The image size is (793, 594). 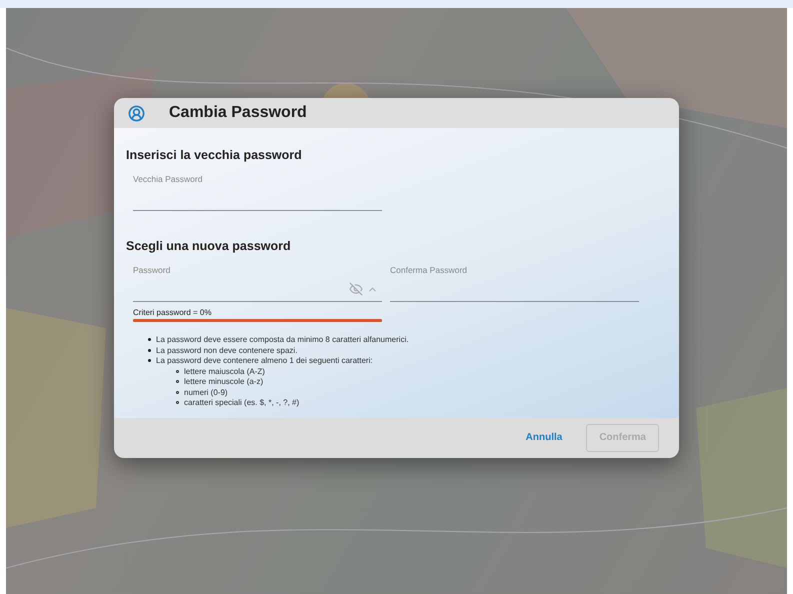 I want to click on section-heading: Scegli una nuova password, so click(x=209, y=246).